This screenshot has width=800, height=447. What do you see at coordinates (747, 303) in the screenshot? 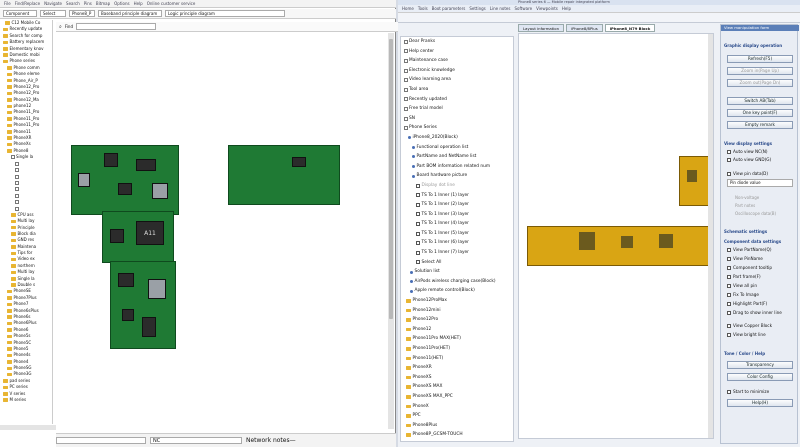
I see `highlight-part-option: Highlight Part(F)` at bounding box center [747, 303].